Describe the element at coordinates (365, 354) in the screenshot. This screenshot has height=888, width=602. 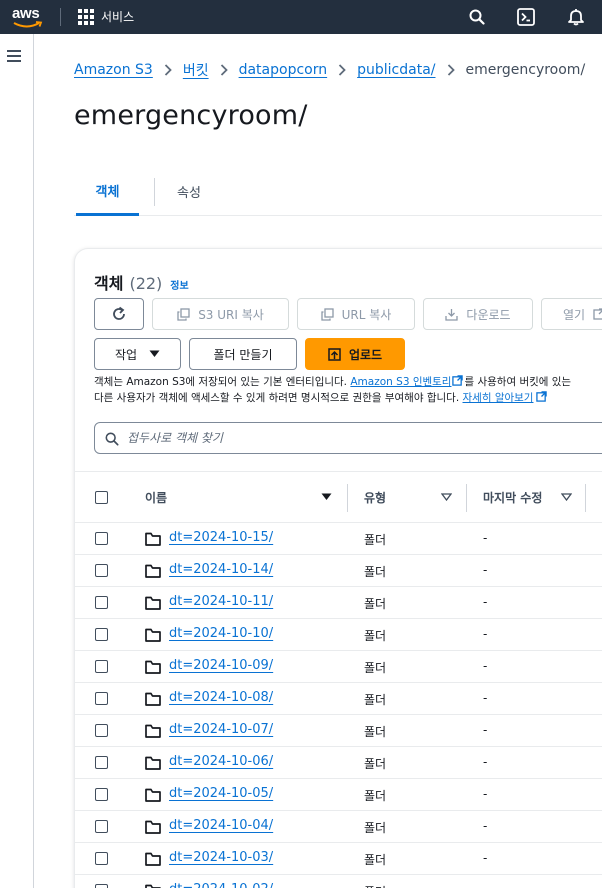
I see `upload-label: 업로드` at that location.